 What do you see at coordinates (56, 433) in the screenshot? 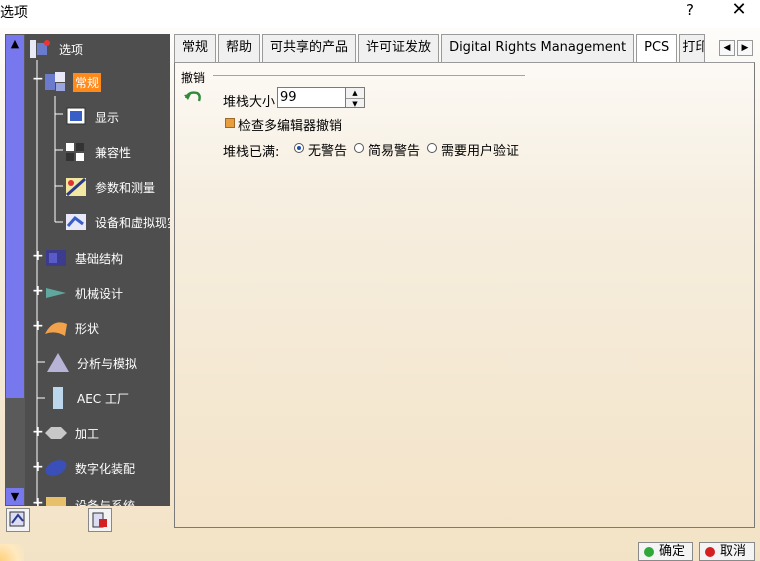
I see `machining-icon` at bounding box center [56, 433].